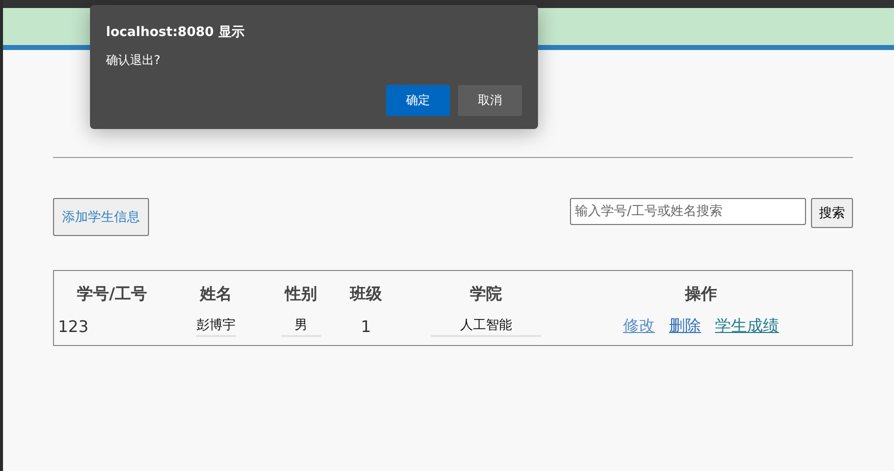 This screenshot has width=894, height=471. Describe the element at coordinates (300, 294) in the screenshot. I see `column-header: 性别` at that location.